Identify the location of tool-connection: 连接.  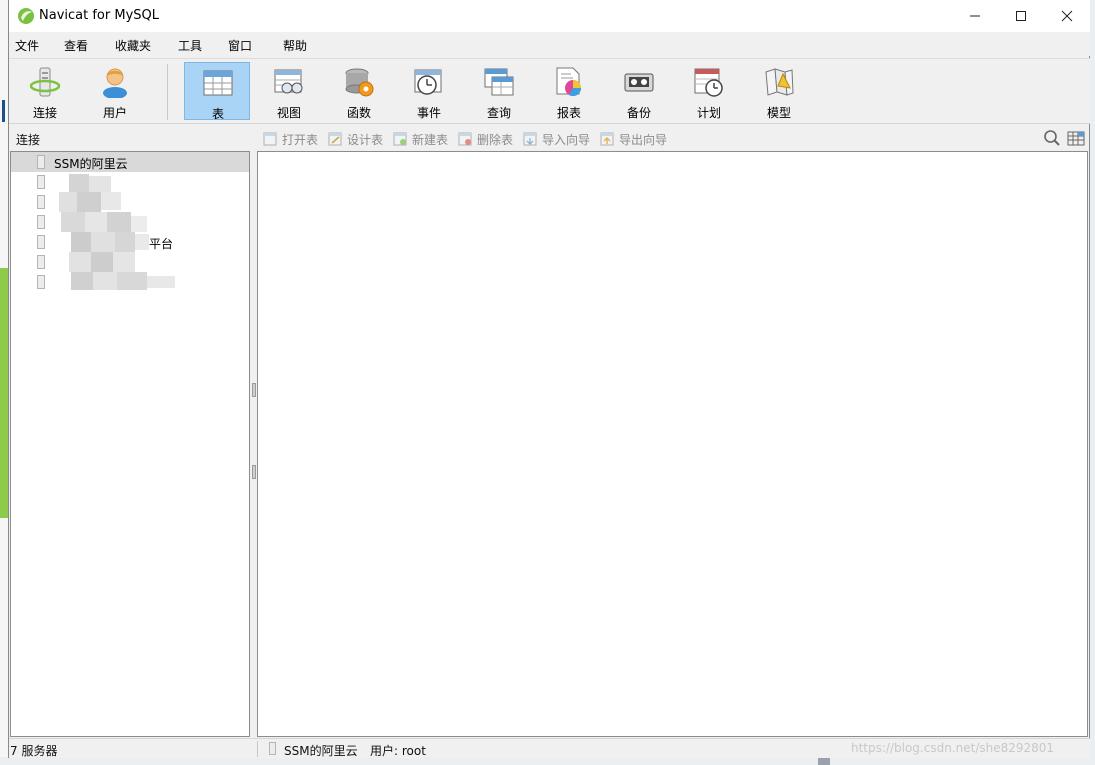
(45, 91).